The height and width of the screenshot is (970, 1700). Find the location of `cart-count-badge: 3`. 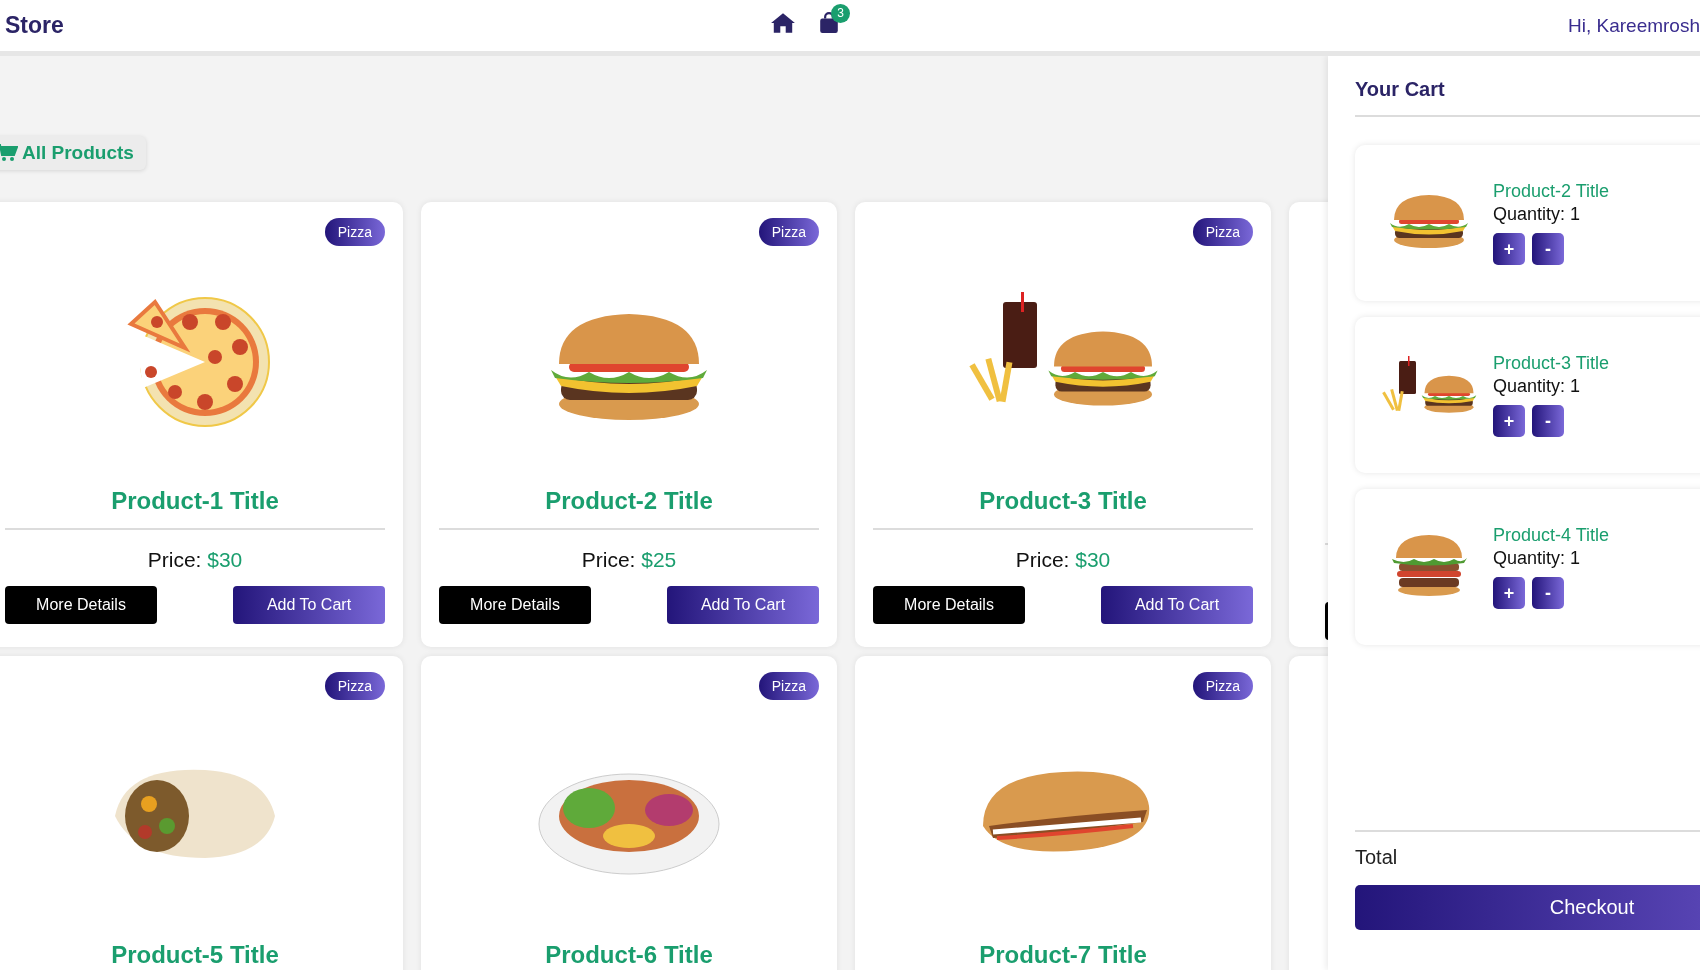

cart-count-badge: 3 is located at coordinates (840, 13).